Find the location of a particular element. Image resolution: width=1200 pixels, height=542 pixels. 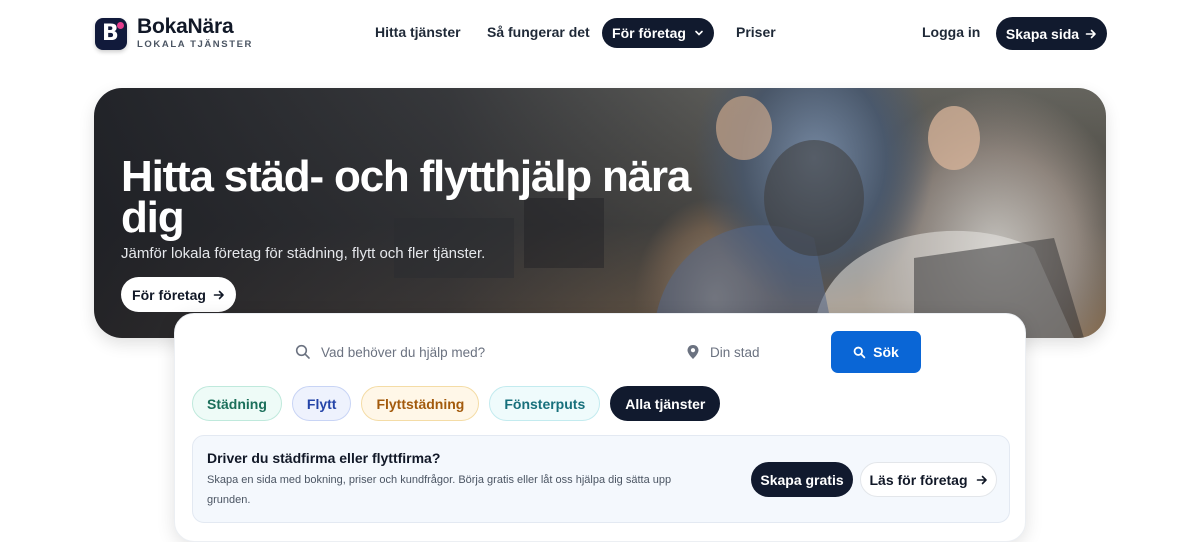

search-button: Sök is located at coordinates (876, 352).